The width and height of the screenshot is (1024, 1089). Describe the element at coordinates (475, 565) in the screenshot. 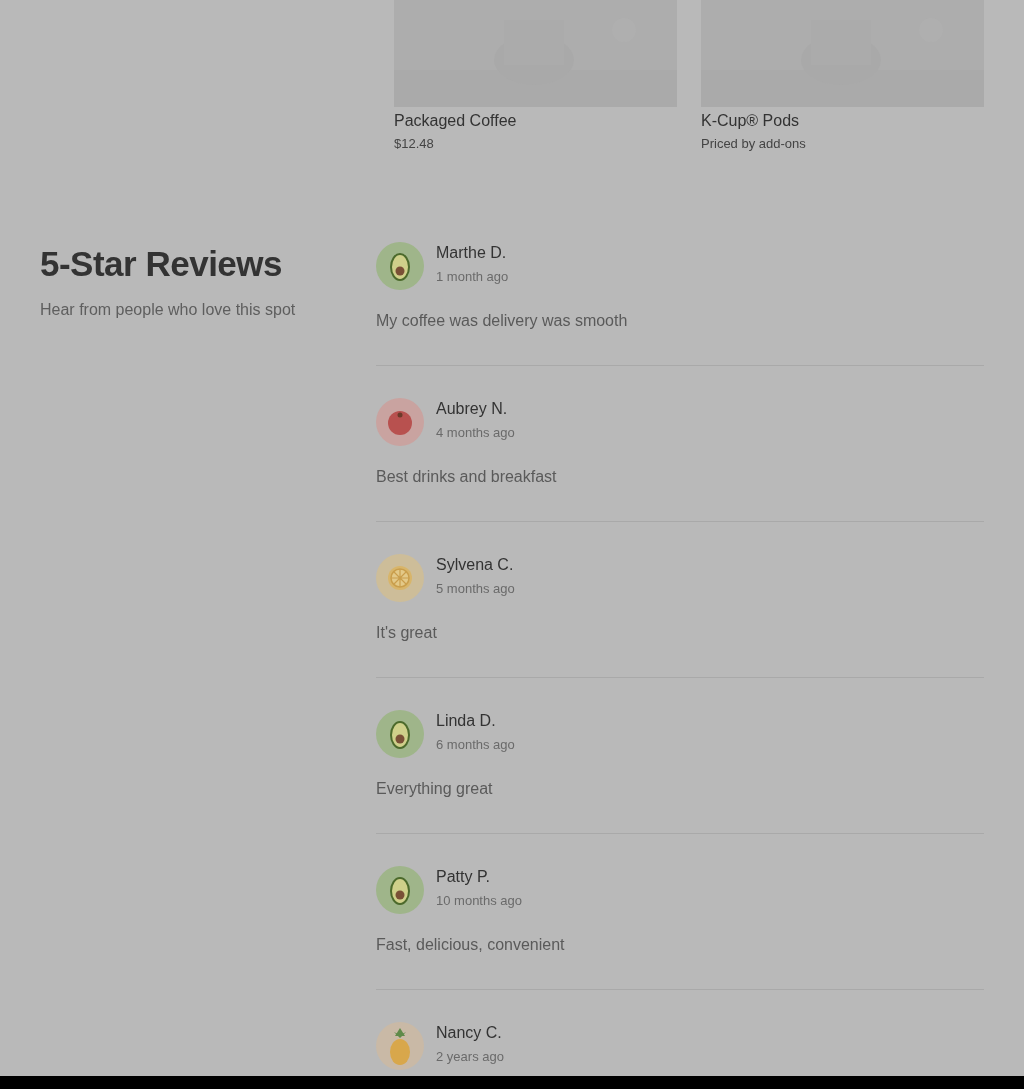

I see `reviewer-name: Sylvena C.` at that location.